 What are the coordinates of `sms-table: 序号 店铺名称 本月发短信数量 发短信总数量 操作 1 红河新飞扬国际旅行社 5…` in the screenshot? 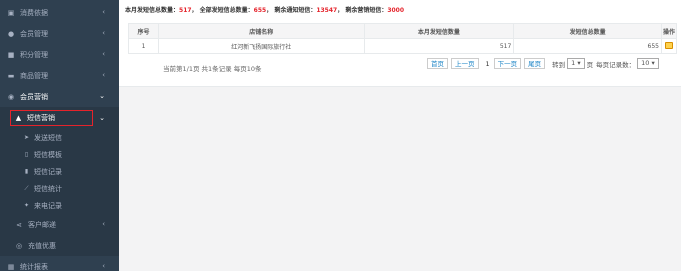 It's located at (403, 38).